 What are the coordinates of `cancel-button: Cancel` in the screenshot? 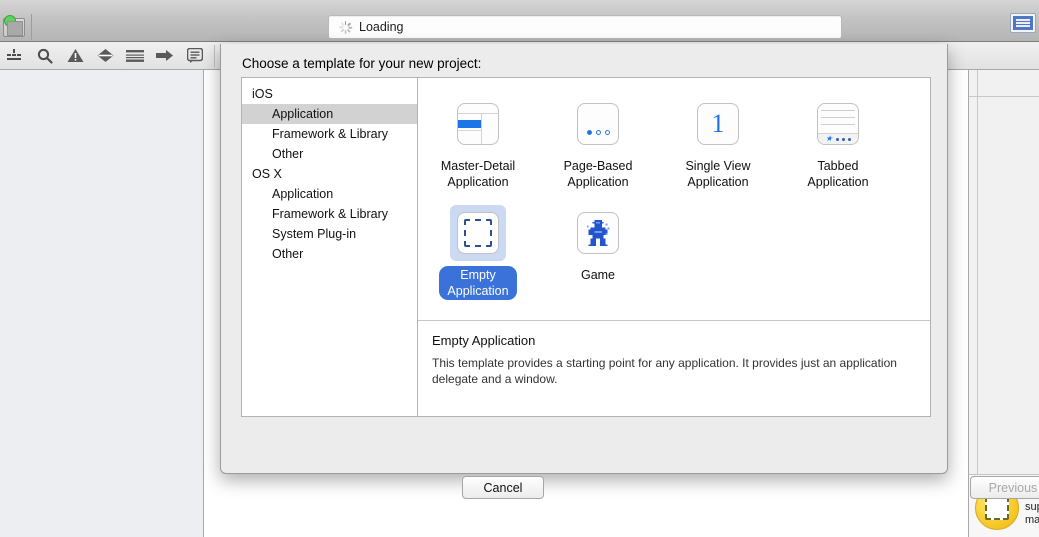 It's located at (503, 487).